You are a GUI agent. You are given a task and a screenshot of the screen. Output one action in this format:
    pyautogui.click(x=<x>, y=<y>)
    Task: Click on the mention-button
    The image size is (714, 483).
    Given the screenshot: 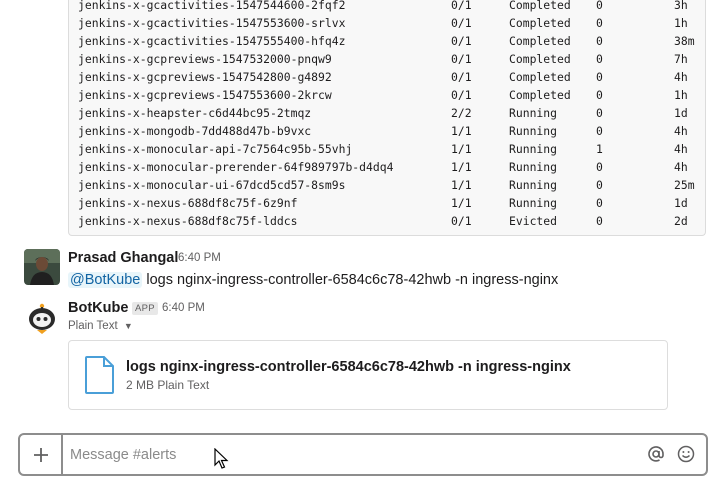 What is the action you would take?
    pyautogui.click(x=656, y=454)
    